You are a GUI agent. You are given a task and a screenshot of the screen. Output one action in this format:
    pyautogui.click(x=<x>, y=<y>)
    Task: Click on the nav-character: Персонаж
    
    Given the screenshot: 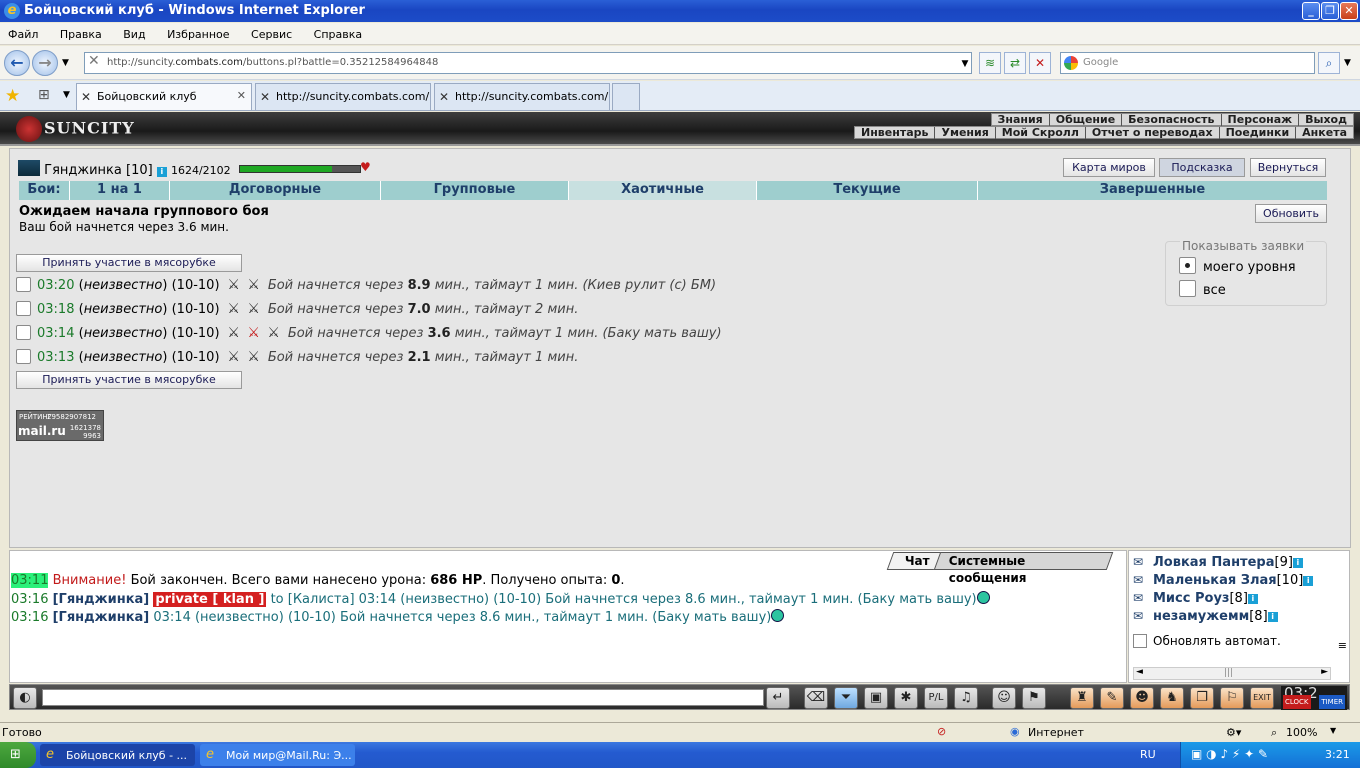 What is the action you would take?
    pyautogui.click(x=1261, y=120)
    